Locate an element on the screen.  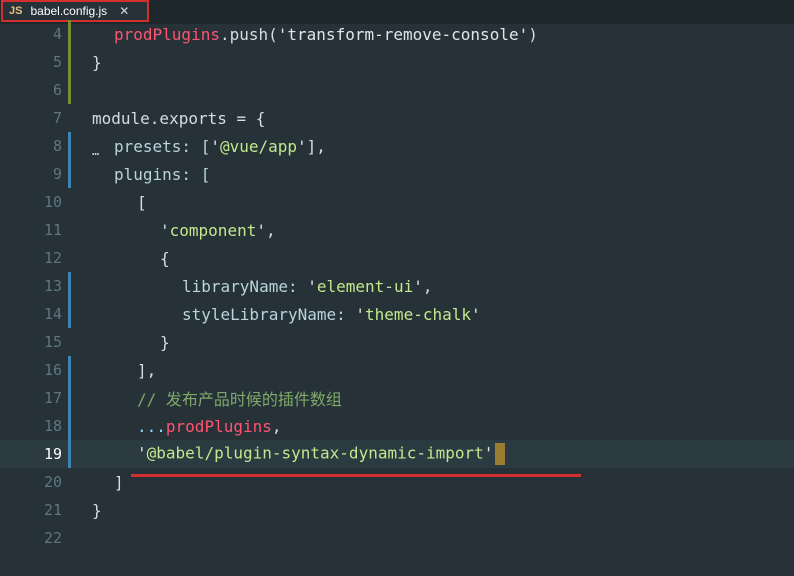
close-icon: ✕ is located at coordinates (124, 11).